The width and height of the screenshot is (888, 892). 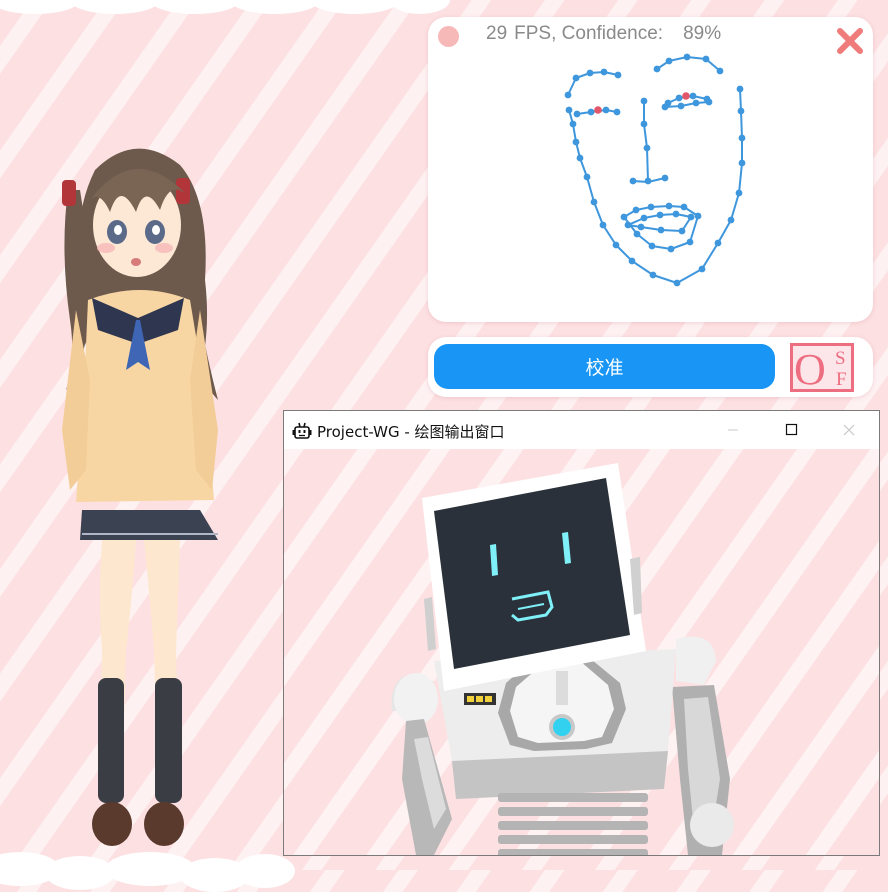 I want to click on anime-character-image, so click(x=140, y=497).